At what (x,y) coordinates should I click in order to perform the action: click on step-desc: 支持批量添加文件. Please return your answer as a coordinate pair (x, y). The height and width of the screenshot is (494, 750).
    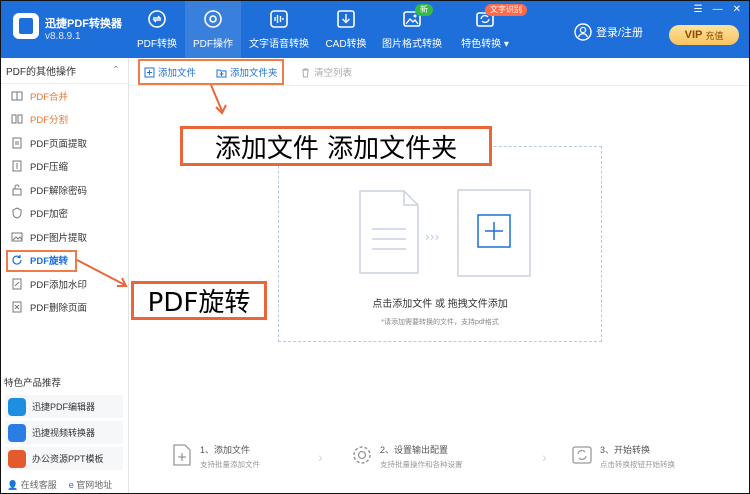
    Looking at the image, I should click on (230, 464).